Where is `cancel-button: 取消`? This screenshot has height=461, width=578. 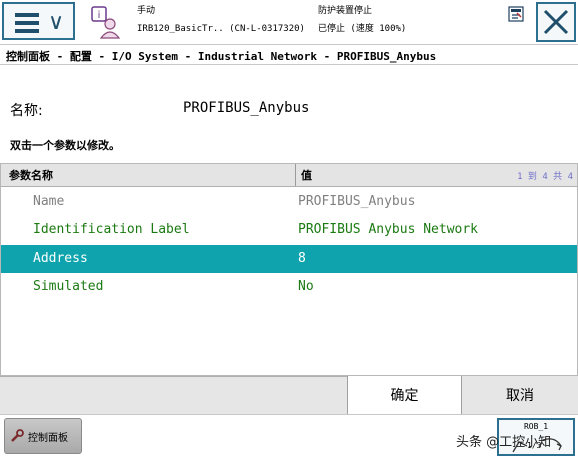 cancel-button: 取消 is located at coordinates (519, 395).